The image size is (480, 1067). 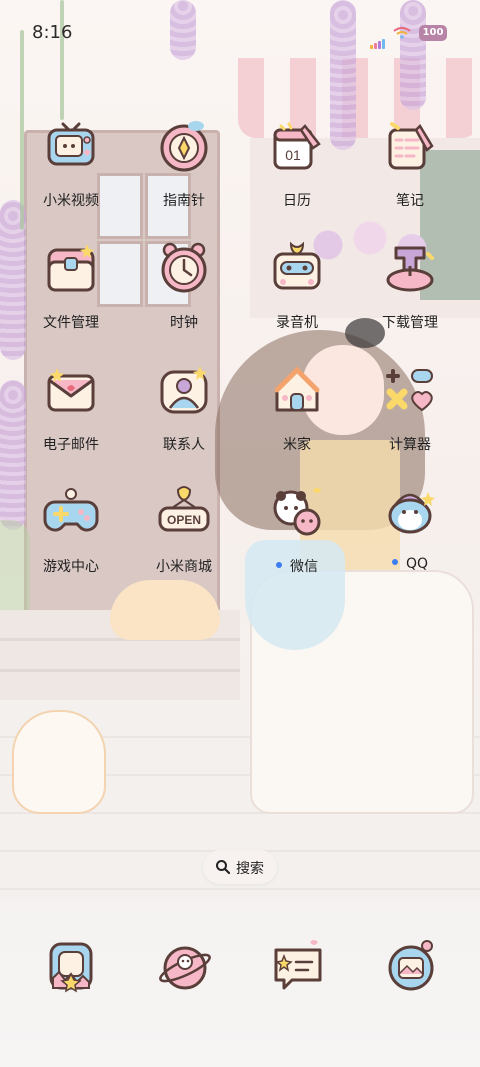 I want to click on app-label: 米家, so click(x=297, y=445).